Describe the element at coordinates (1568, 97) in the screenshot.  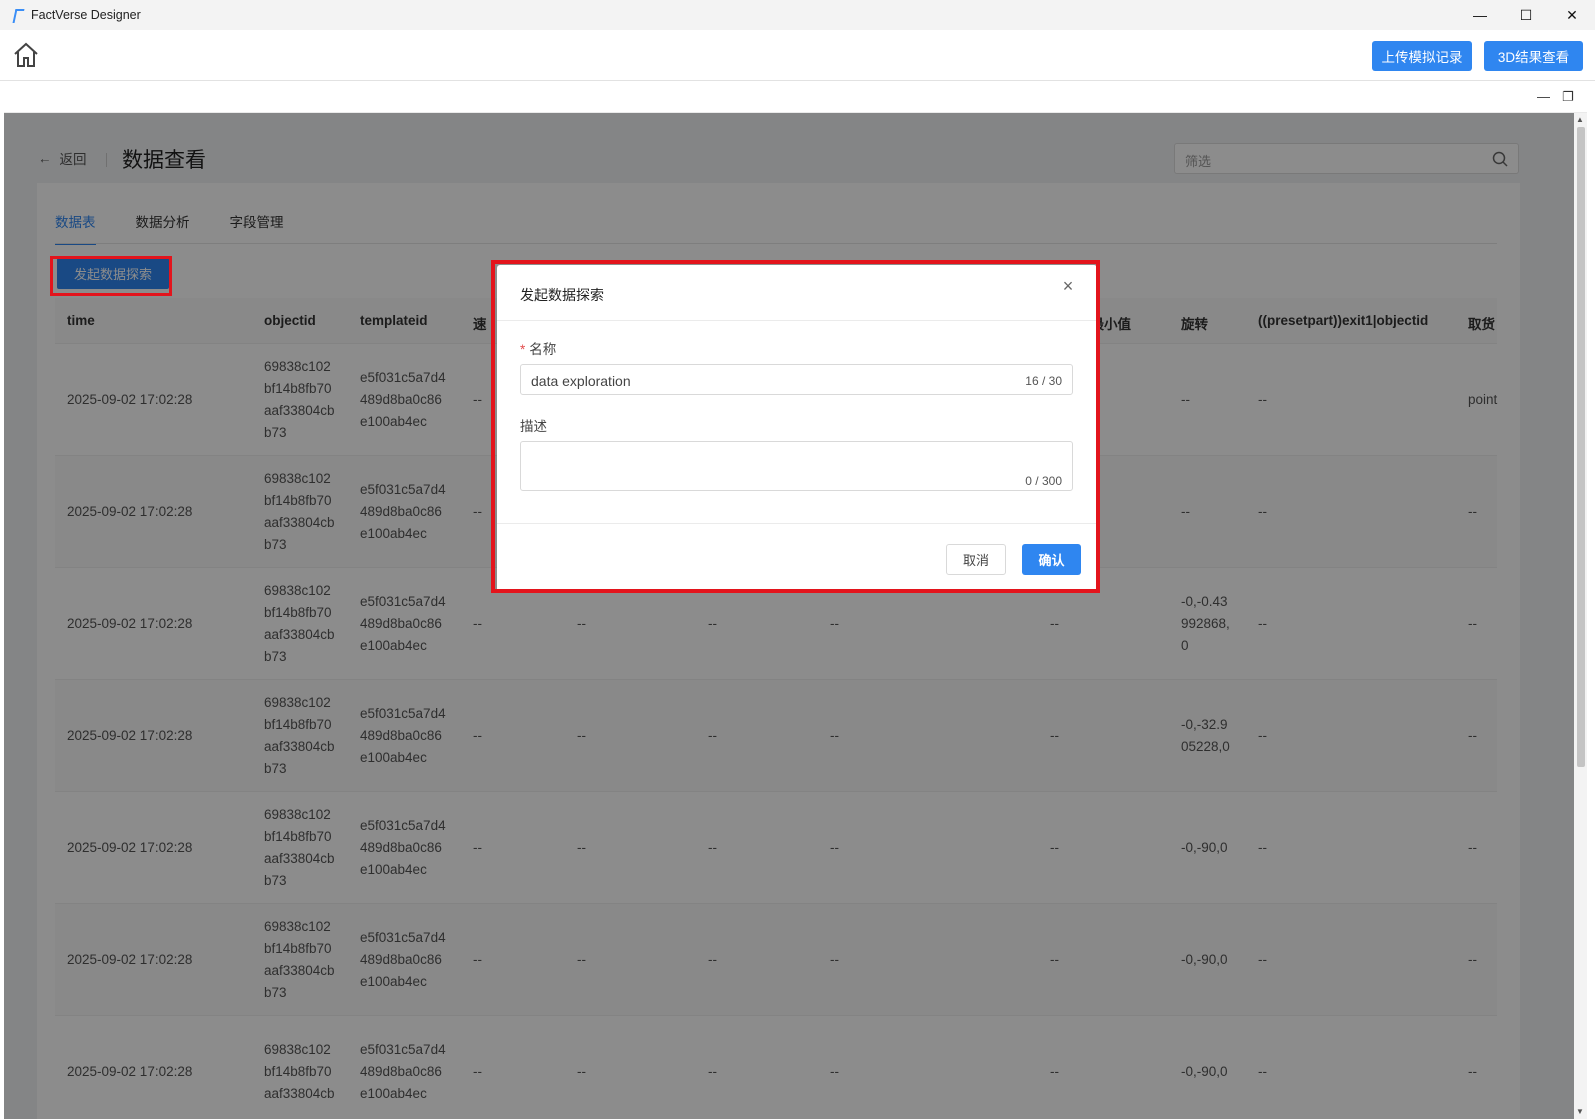
I see `panel-restore-button: ❐` at that location.